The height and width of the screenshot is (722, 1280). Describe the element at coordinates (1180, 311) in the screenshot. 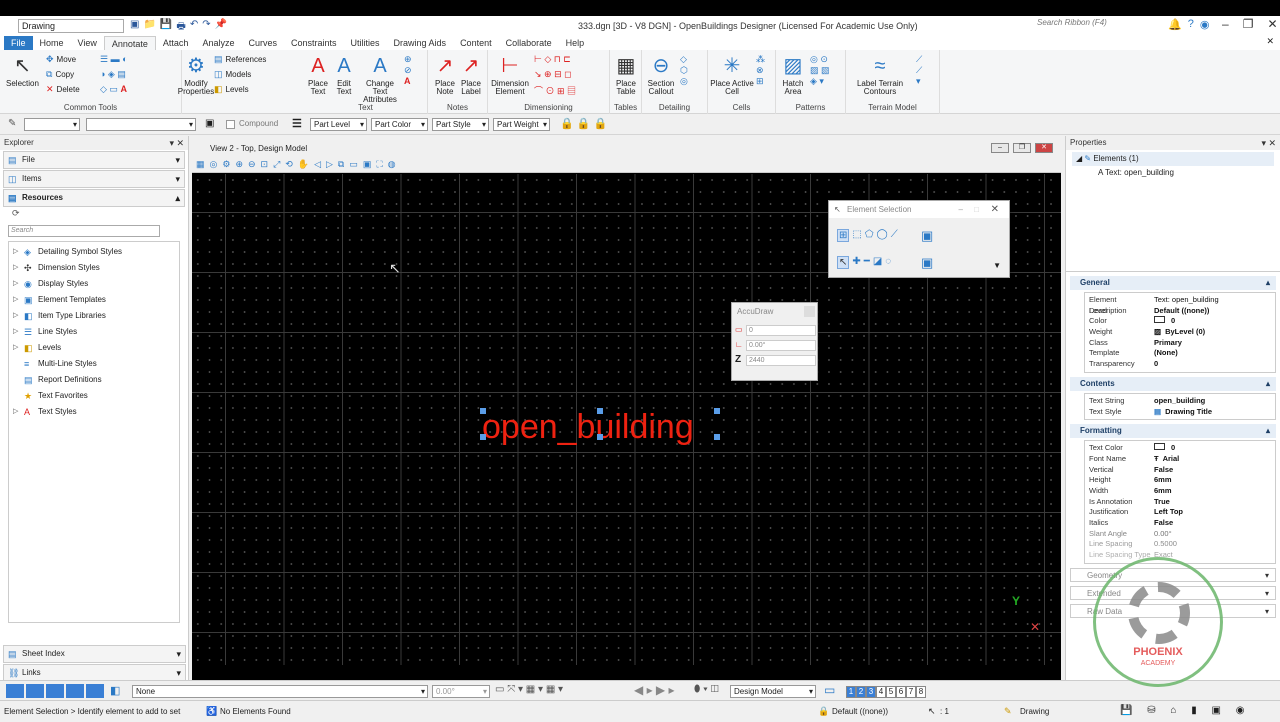

I see `prop-row: Level Default ((none))` at that location.